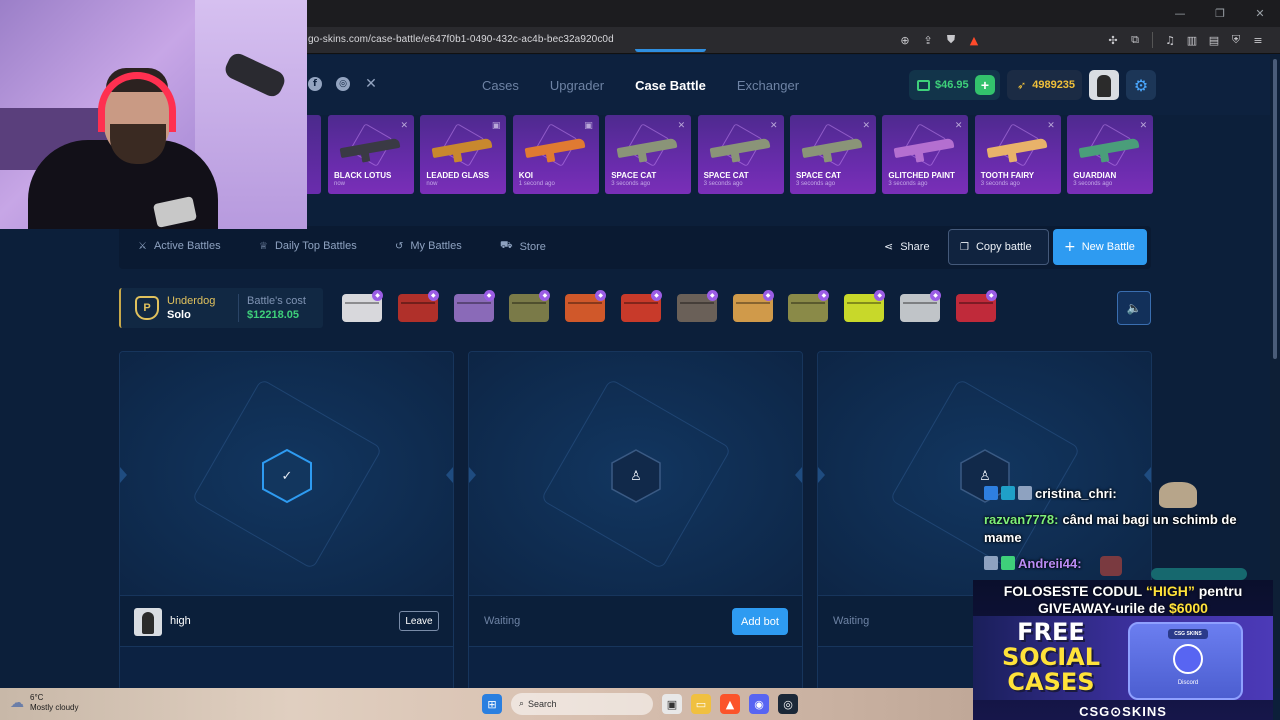 The image size is (1280, 720). Describe the element at coordinates (273, 315) in the screenshot. I see `battle-cost: $12218.05` at that location.